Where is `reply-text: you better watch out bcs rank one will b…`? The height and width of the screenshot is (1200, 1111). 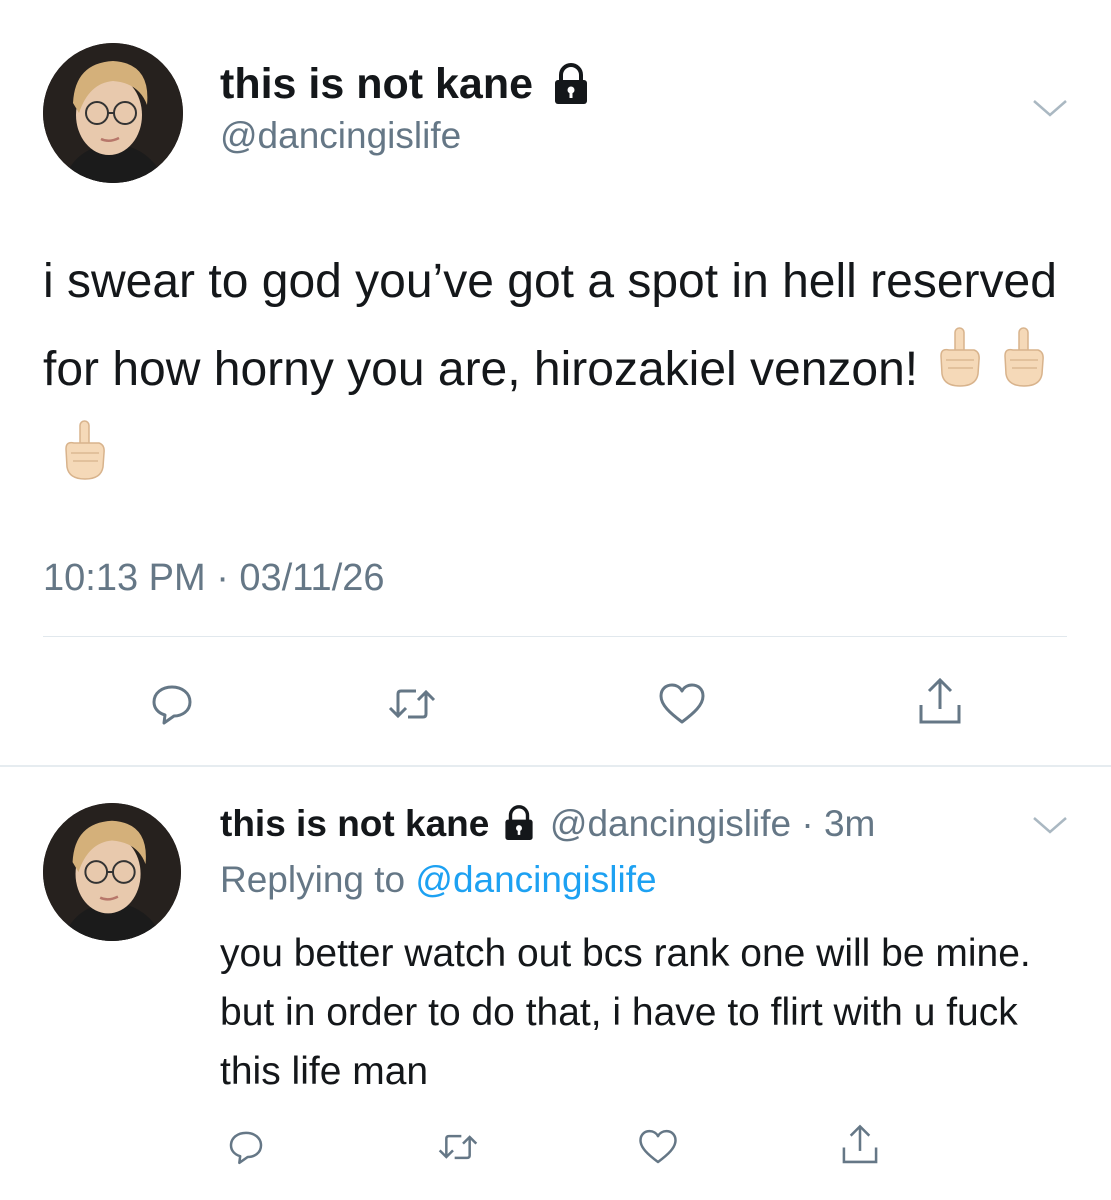 reply-text: you better watch out bcs rank one will b… is located at coordinates (625, 1012).